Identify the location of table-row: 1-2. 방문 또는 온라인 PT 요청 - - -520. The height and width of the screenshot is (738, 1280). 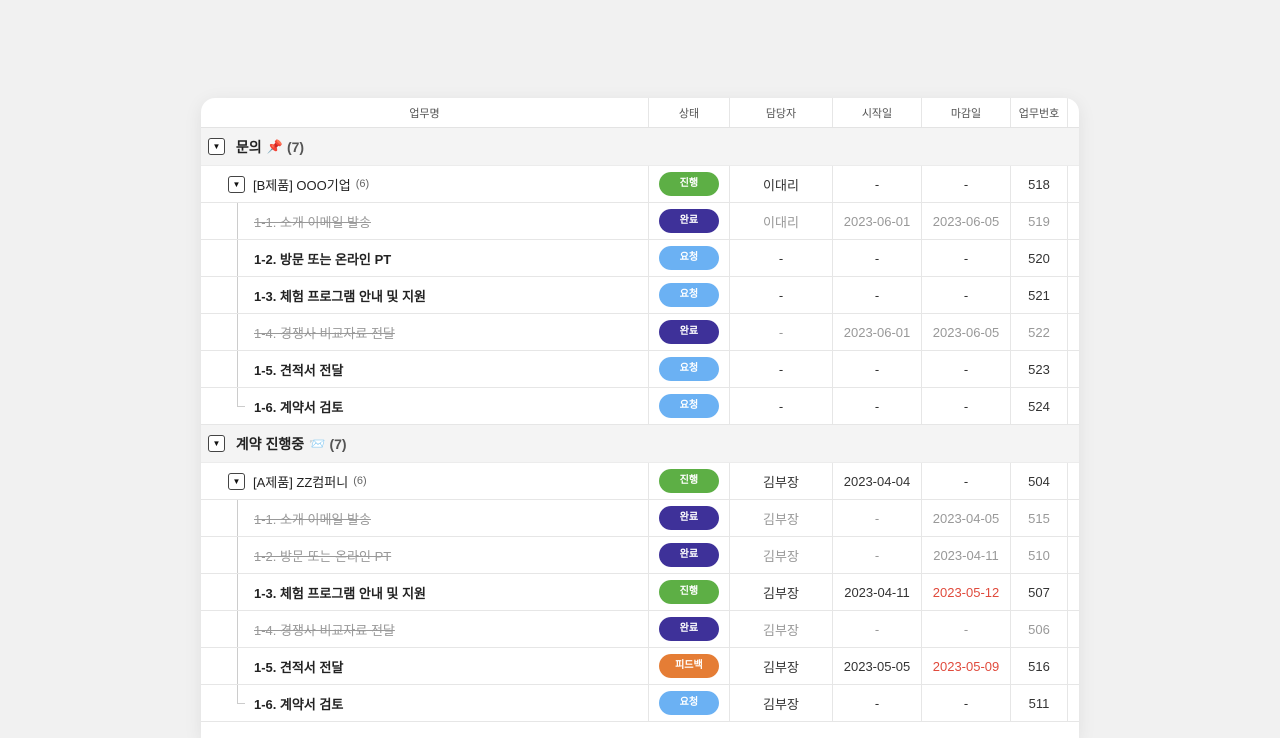
(640, 258).